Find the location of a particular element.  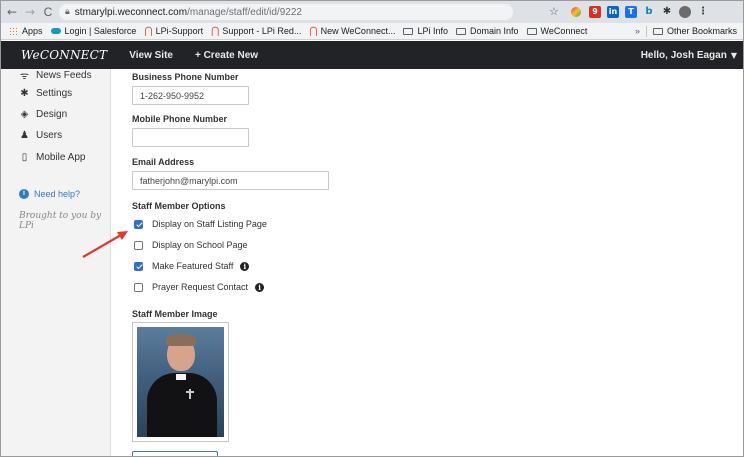

rss-icon: ᯤ is located at coordinates (24, 76).